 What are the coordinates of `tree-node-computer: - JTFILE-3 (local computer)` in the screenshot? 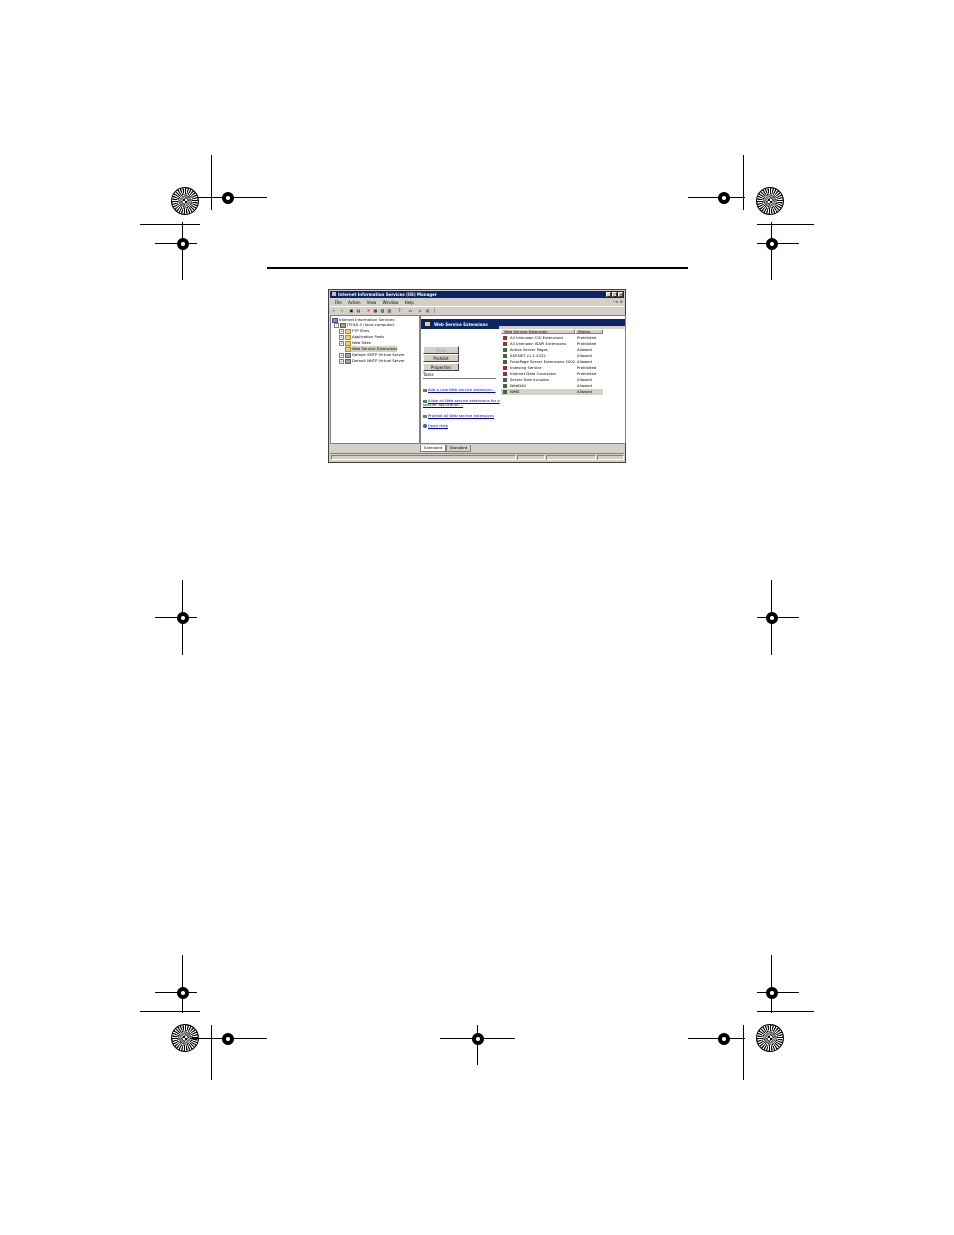 It's located at (364, 325).